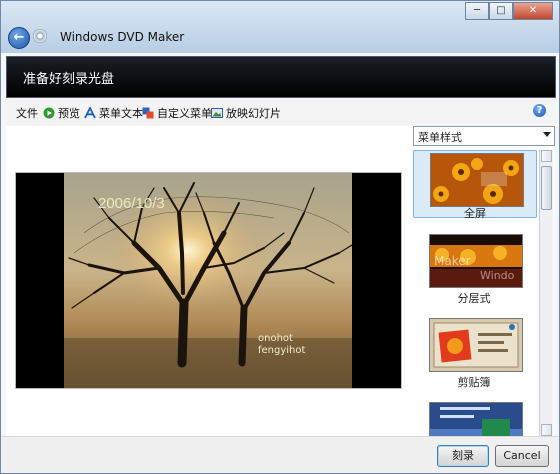  What do you see at coordinates (19, 38) in the screenshot?
I see `back-arrow-icon: ←` at bounding box center [19, 38].